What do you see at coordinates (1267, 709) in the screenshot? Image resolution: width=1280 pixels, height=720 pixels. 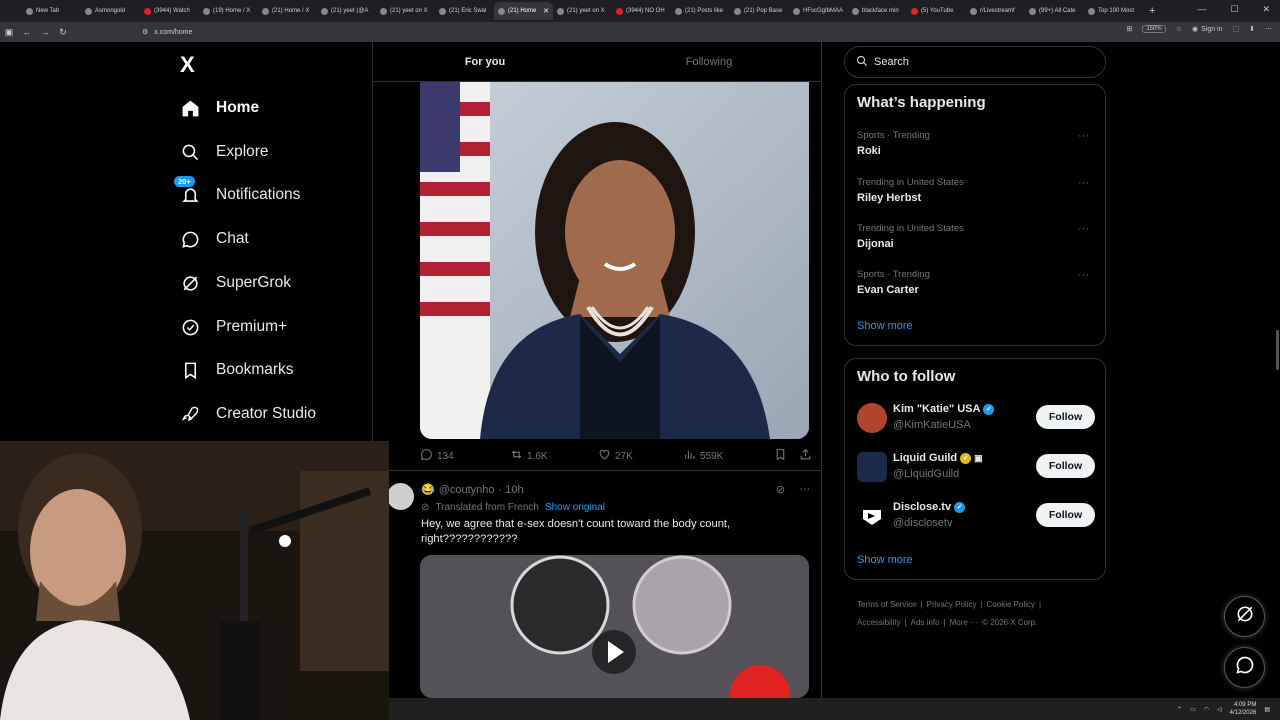 I see `notification-center-icon: ▤` at bounding box center [1267, 709].